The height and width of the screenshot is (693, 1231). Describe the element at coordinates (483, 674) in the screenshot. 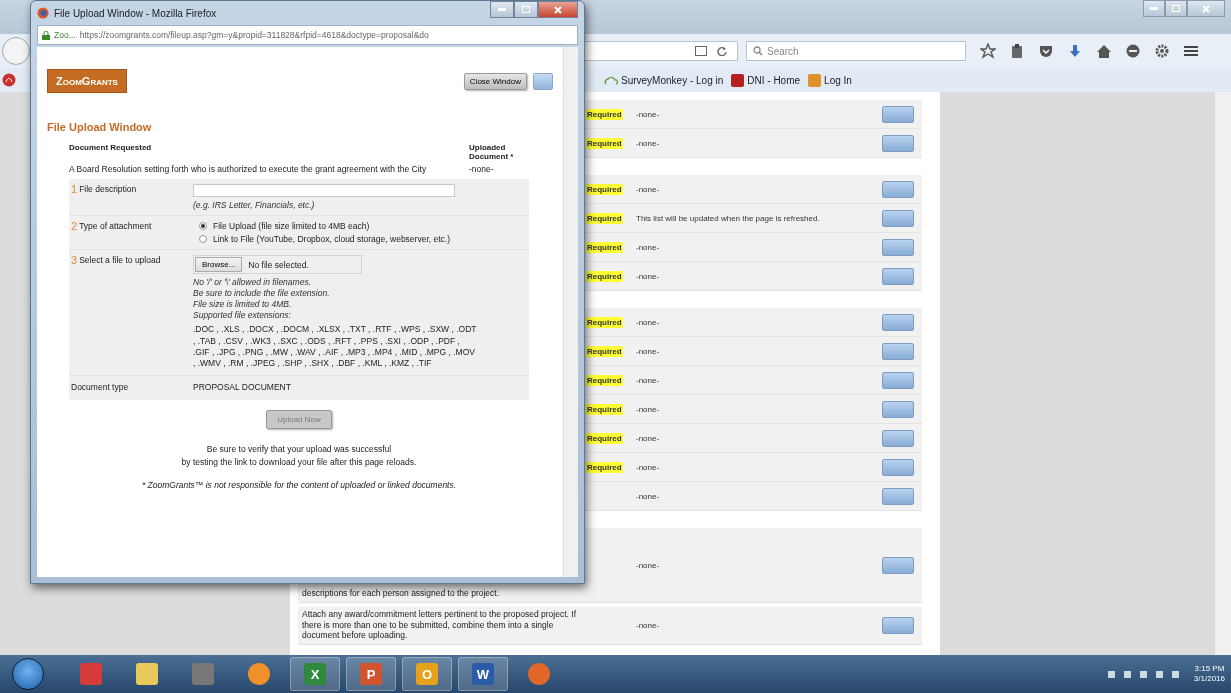

I see `taskbar-app-button: W` at that location.